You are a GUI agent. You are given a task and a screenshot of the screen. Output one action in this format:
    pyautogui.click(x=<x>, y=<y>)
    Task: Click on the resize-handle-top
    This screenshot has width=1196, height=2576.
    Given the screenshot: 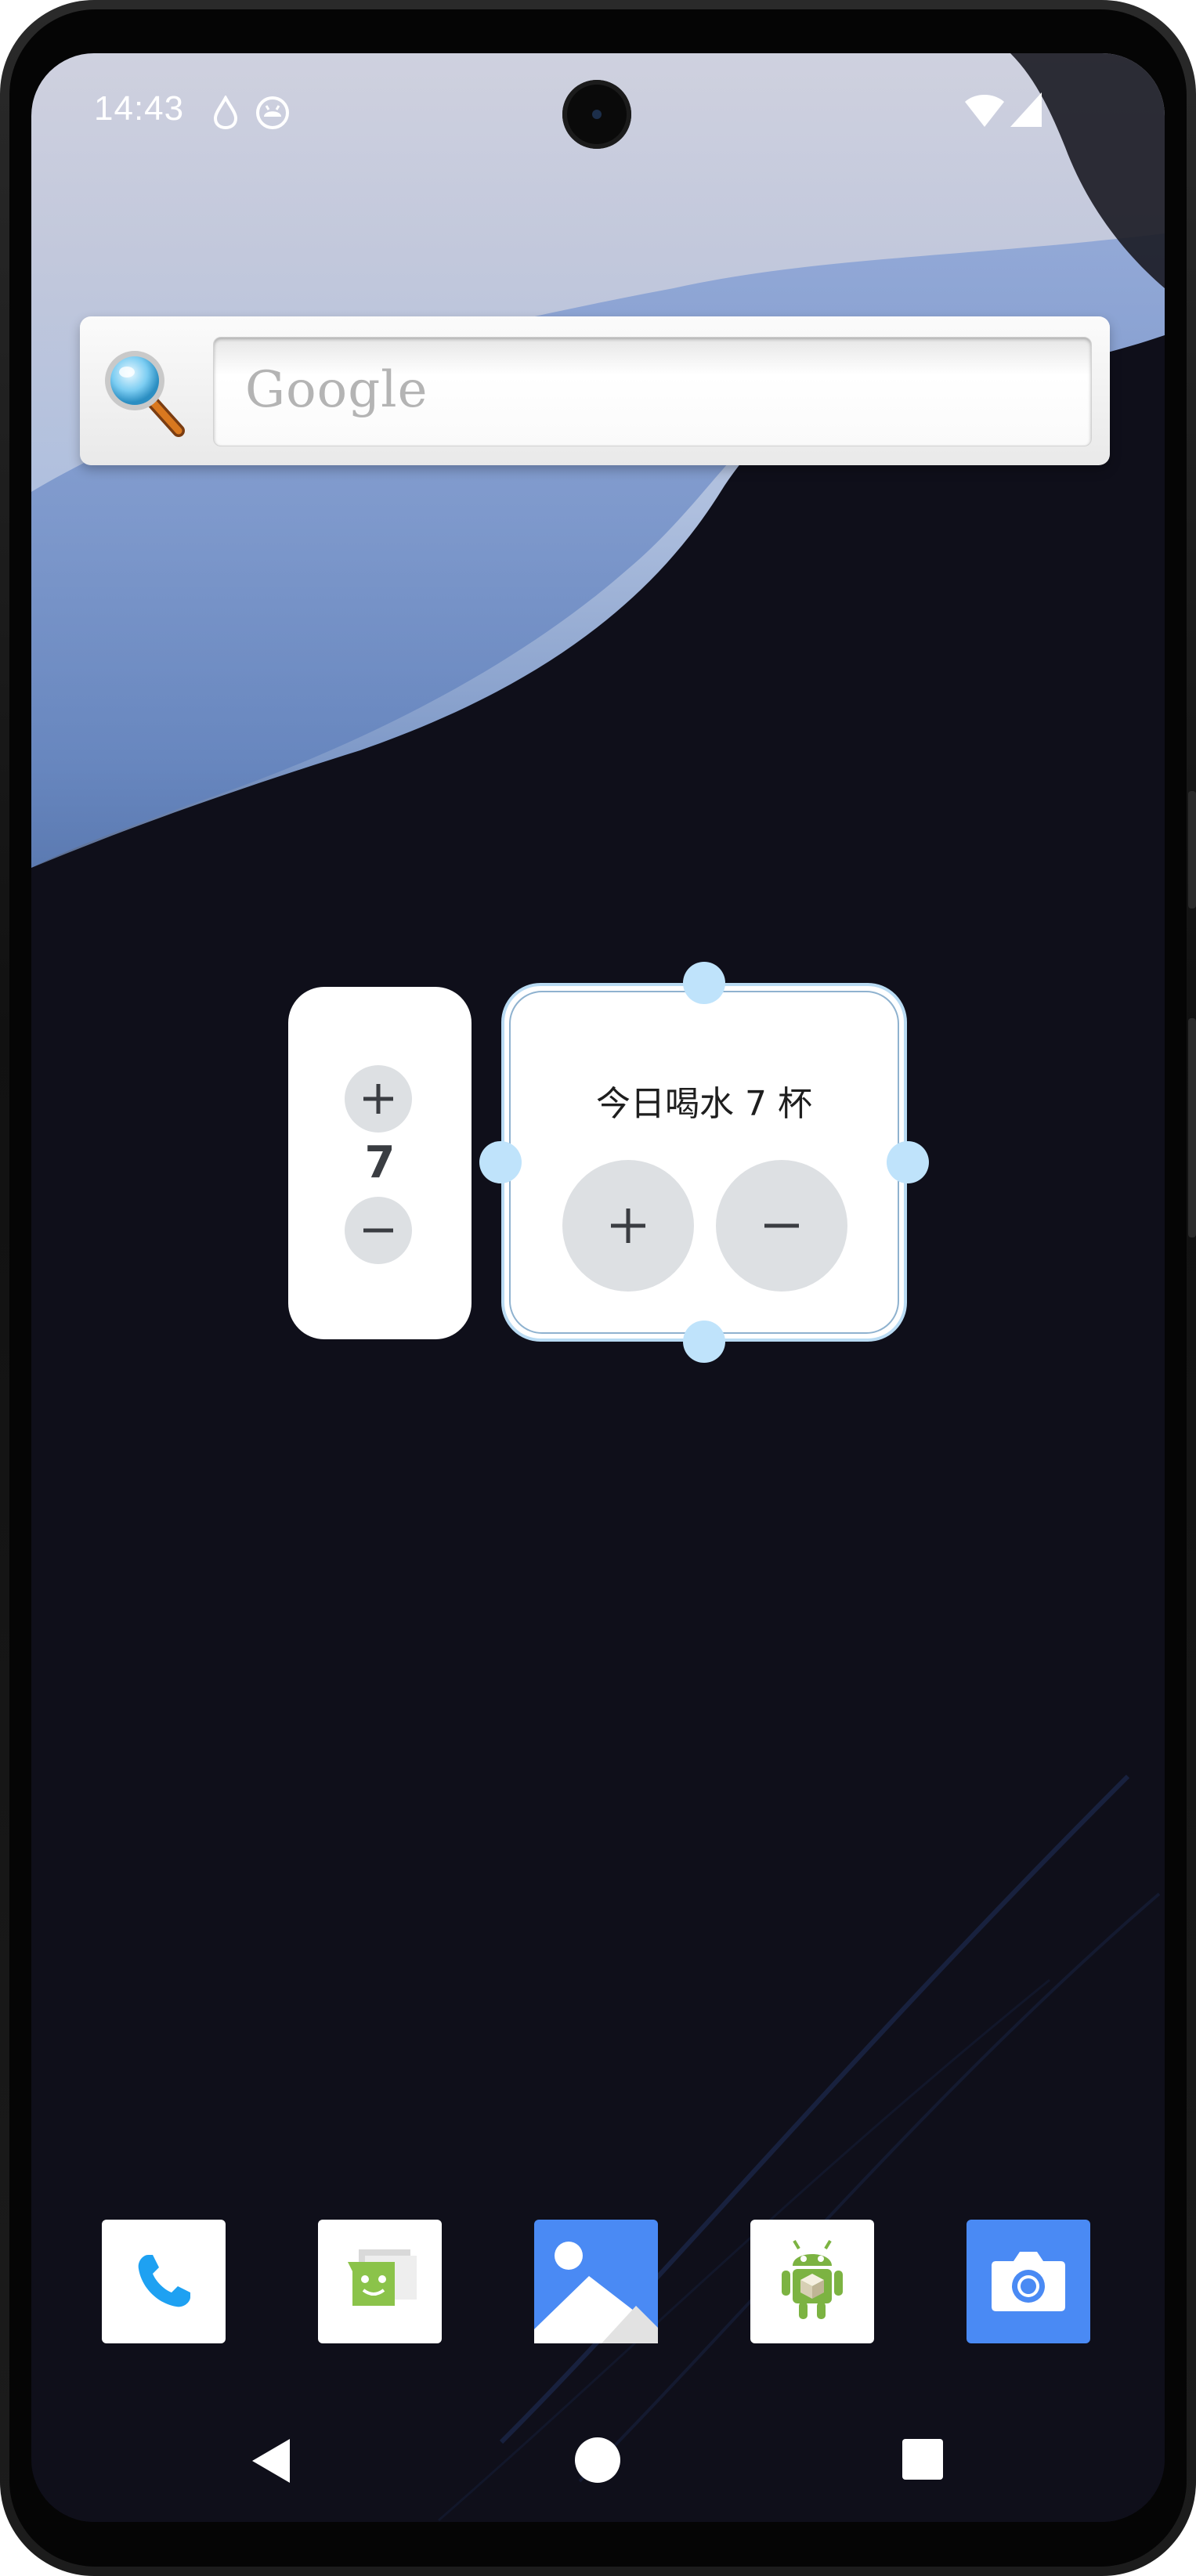 What is the action you would take?
    pyautogui.click(x=704, y=983)
    